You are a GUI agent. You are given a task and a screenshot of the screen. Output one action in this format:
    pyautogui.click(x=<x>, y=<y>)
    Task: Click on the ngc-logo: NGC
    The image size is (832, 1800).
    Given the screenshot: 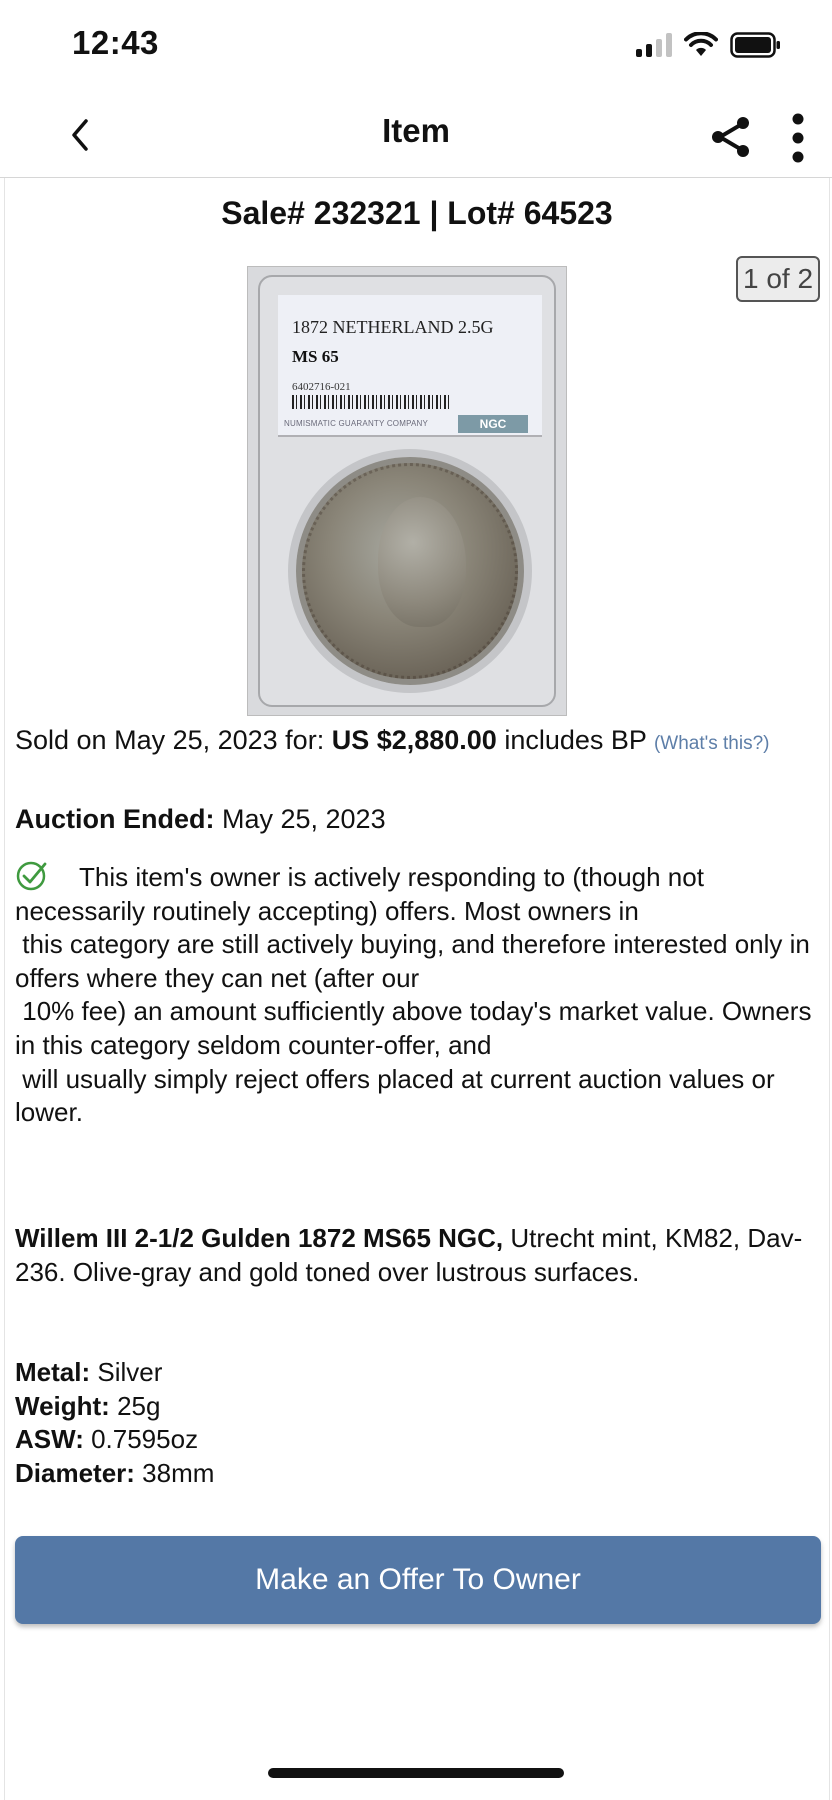 What is the action you would take?
    pyautogui.click(x=493, y=424)
    